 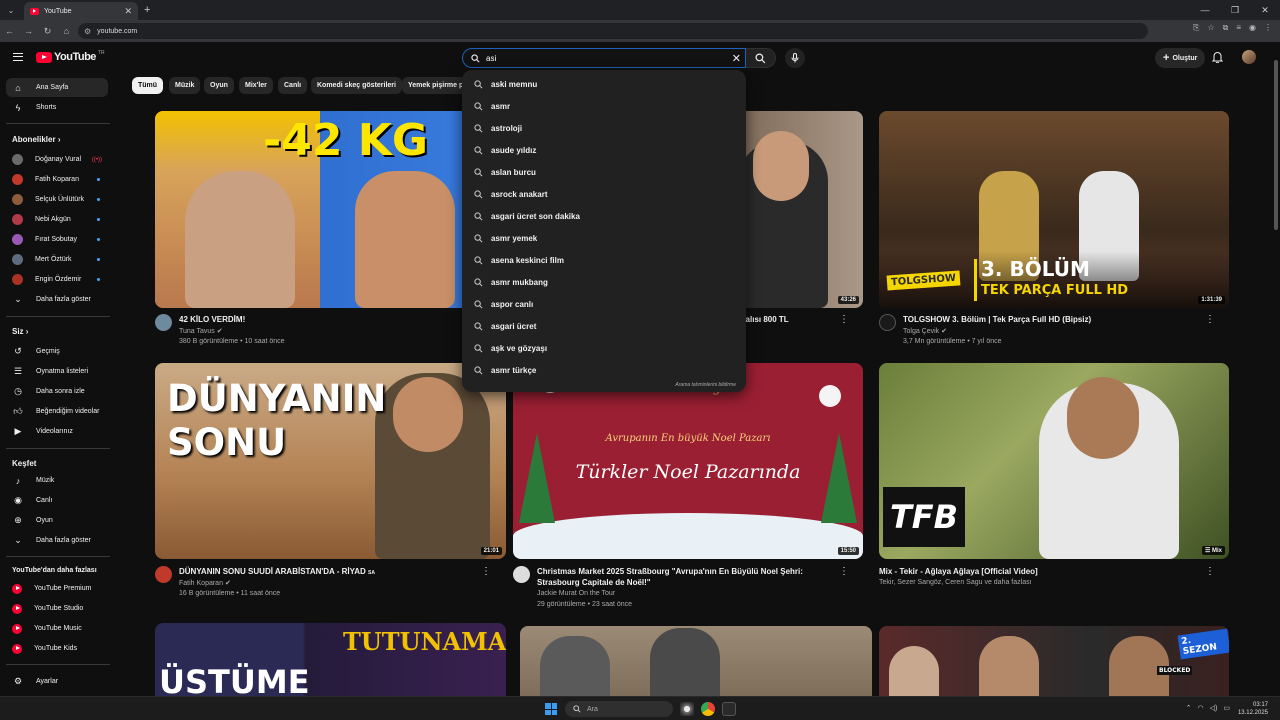 What do you see at coordinates (330, 461) in the screenshot?
I see `video-thumbnail: DÜNYANIN SONU 21:01` at bounding box center [330, 461].